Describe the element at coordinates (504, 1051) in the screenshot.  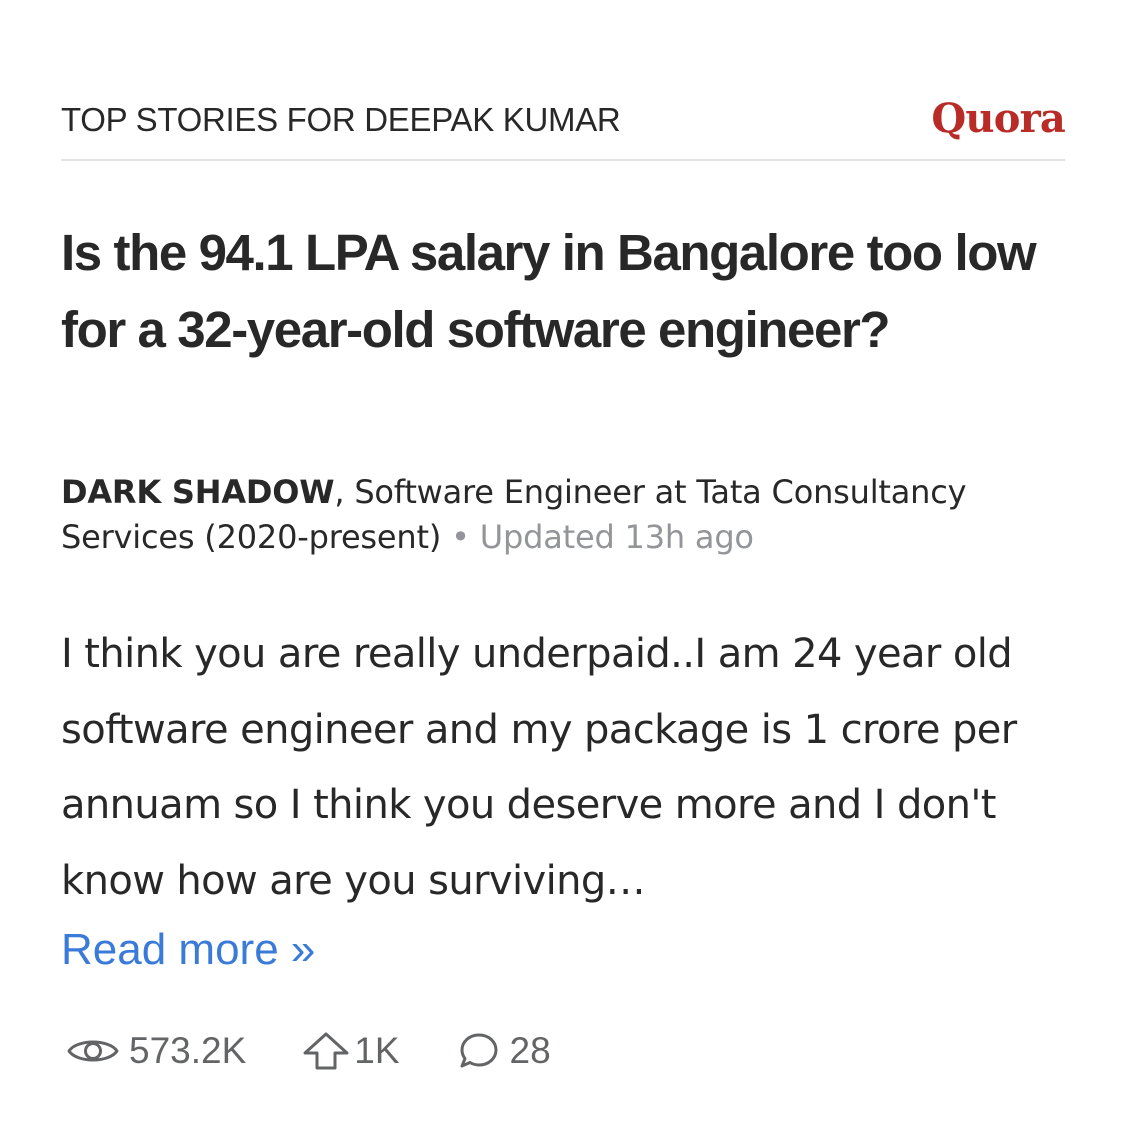
I see `comment-button: 28` at that location.